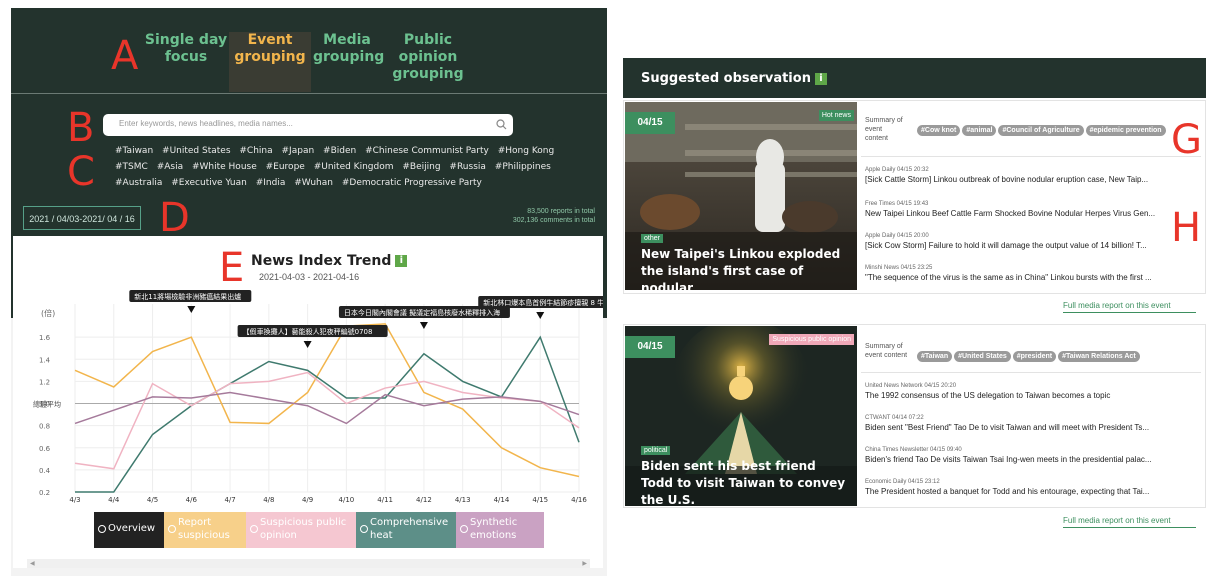  Describe the element at coordinates (134, 151) in the screenshot. I see `tag-taiwan: #Taiwan` at that location.